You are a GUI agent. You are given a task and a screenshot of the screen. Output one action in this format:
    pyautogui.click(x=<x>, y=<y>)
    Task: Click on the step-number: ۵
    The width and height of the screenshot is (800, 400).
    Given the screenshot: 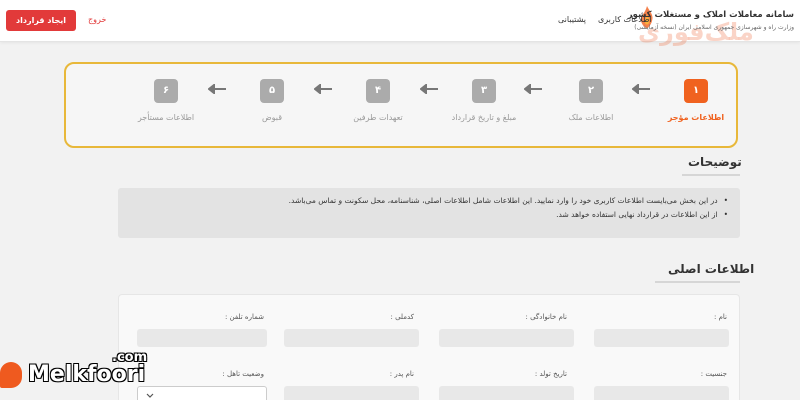 What is the action you would take?
    pyautogui.click(x=272, y=91)
    